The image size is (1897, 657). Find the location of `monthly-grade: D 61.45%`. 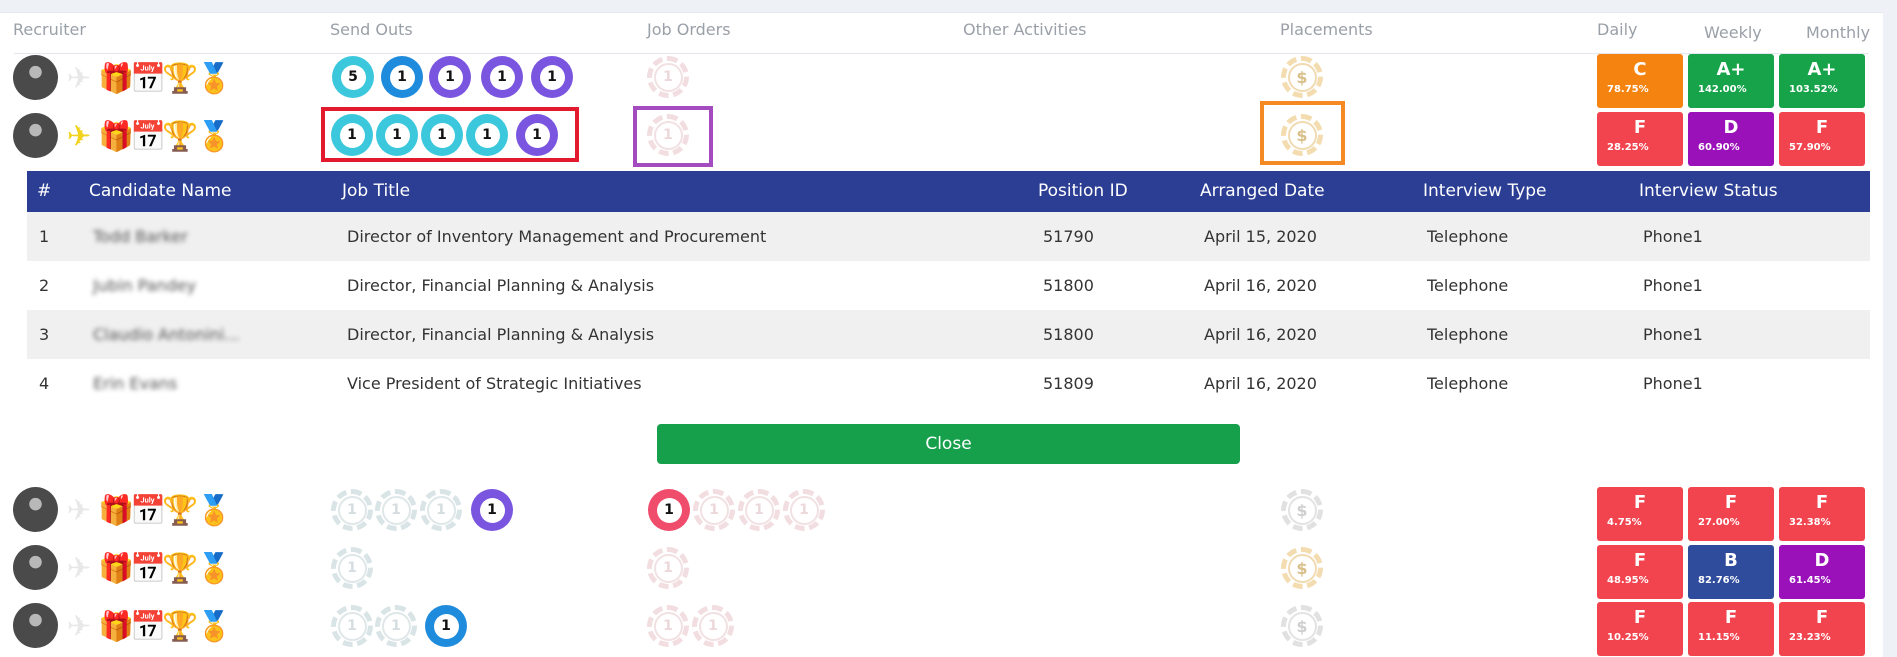

monthly-grade: D 61.45% is located at coordinates (1822, 572).